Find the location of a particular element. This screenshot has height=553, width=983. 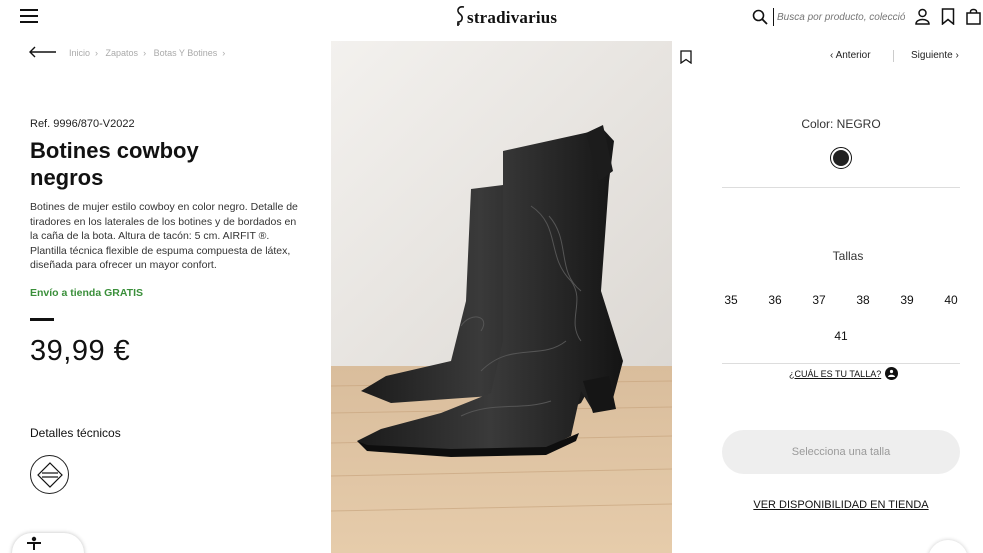

size-option: 37 is located at coordinates (819, 300).